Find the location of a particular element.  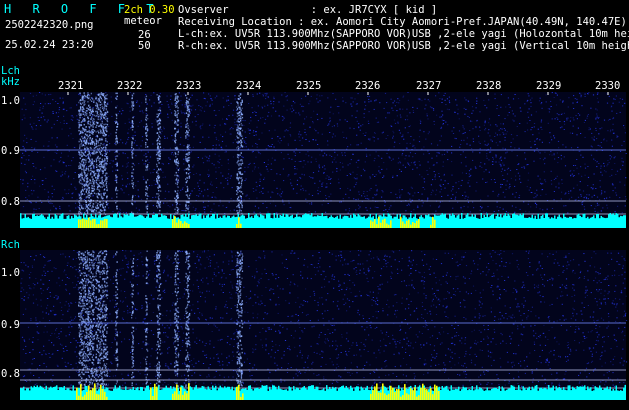

lch-tick-1-0: 1.0 is located at coordinates (10, 101).